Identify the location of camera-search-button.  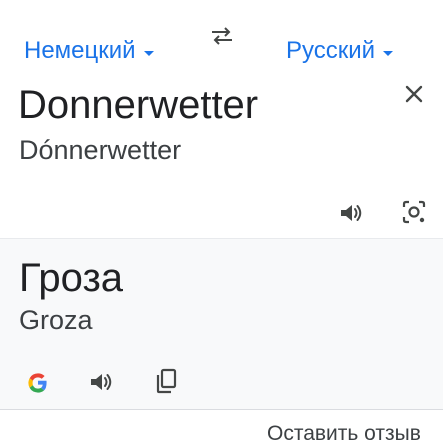
(414, 212).